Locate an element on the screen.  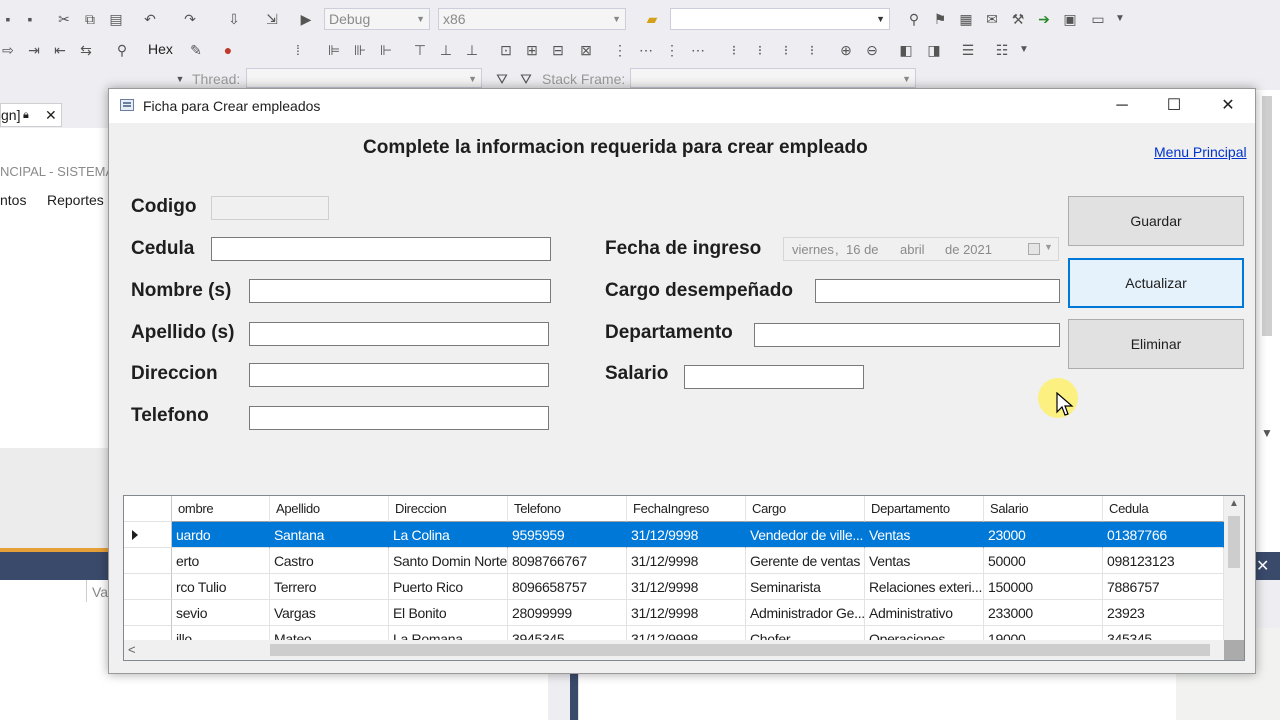
menu-principal-link: Menu Principal is located at coordinates (1200, 152).